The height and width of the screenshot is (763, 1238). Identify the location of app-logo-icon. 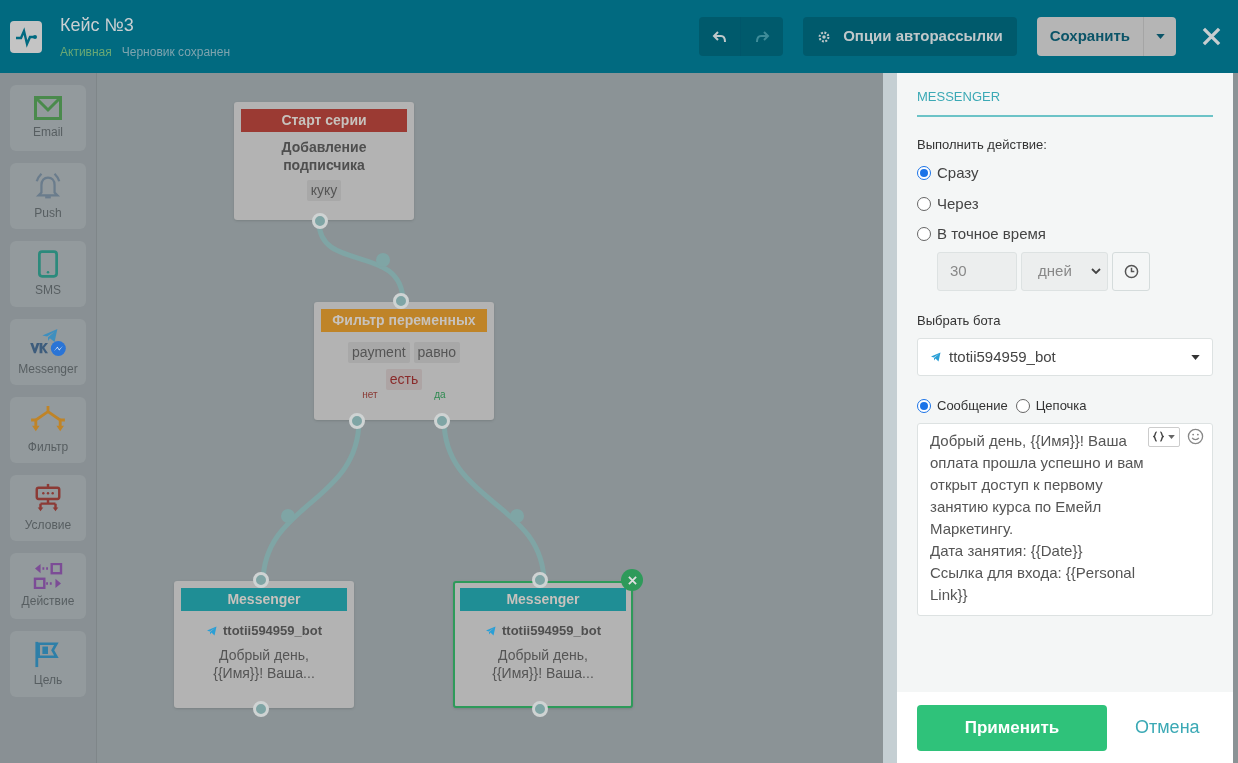
(26, 36).